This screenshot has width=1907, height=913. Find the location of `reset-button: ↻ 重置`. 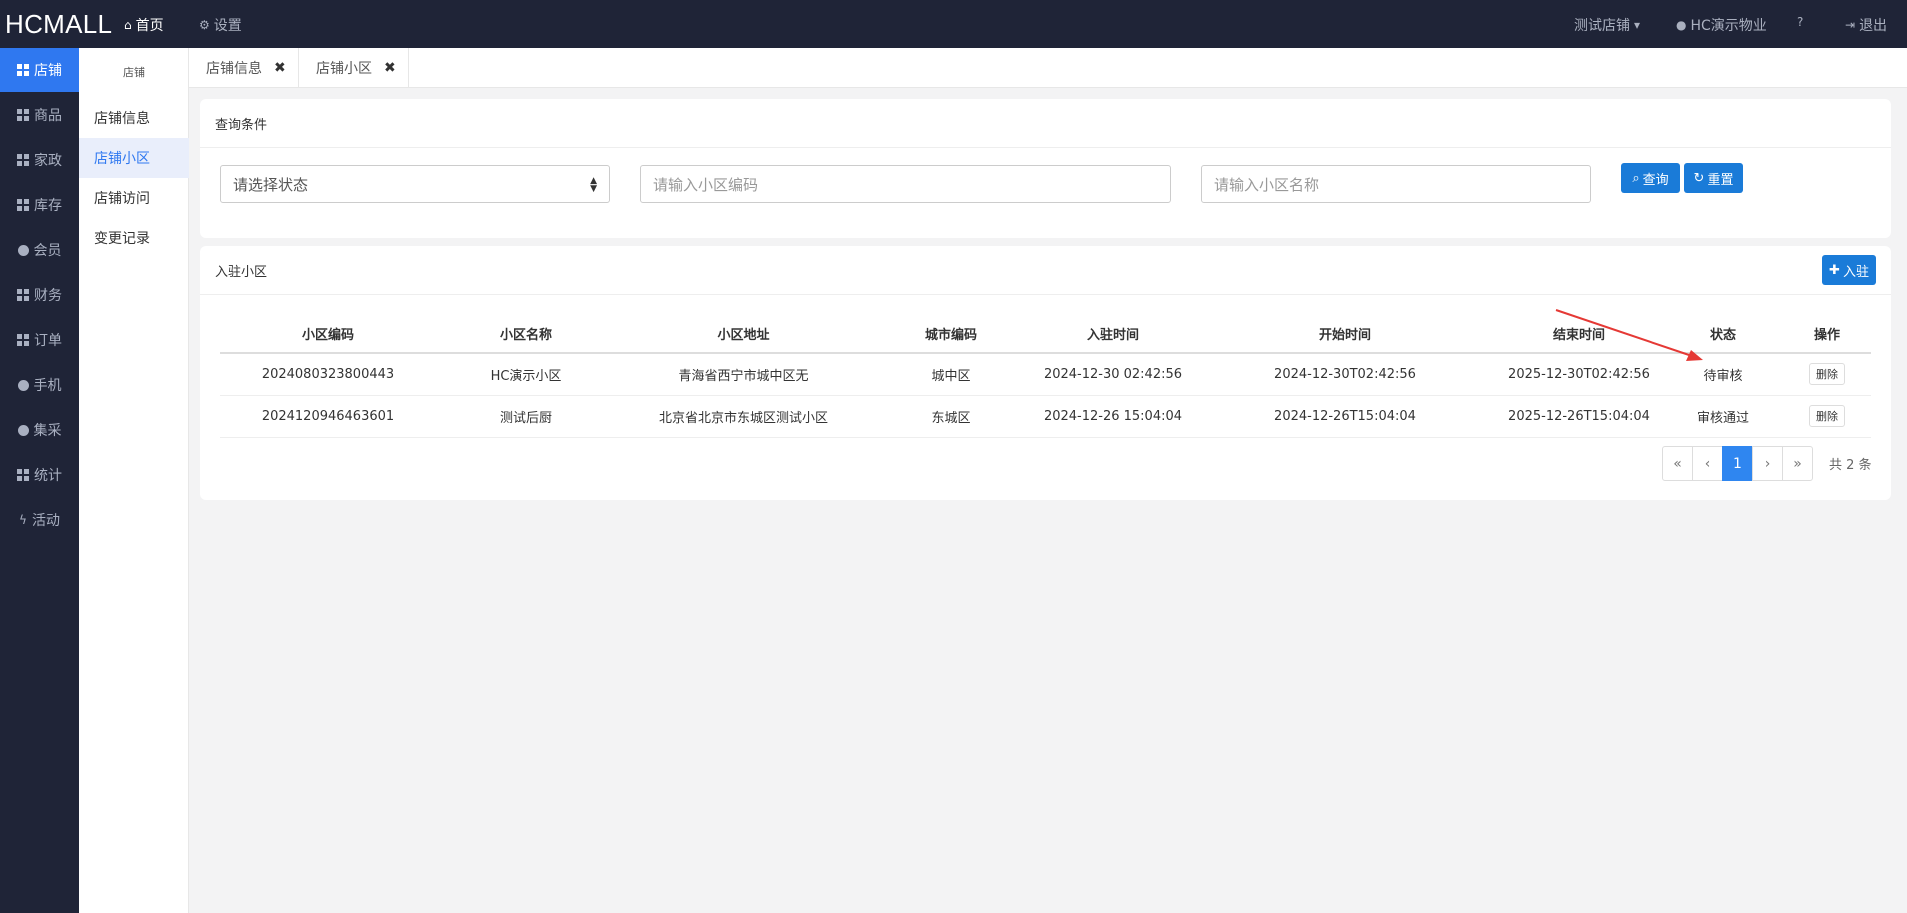

reset-button: ↻ 重置 is located at coordinates (1713, 178).